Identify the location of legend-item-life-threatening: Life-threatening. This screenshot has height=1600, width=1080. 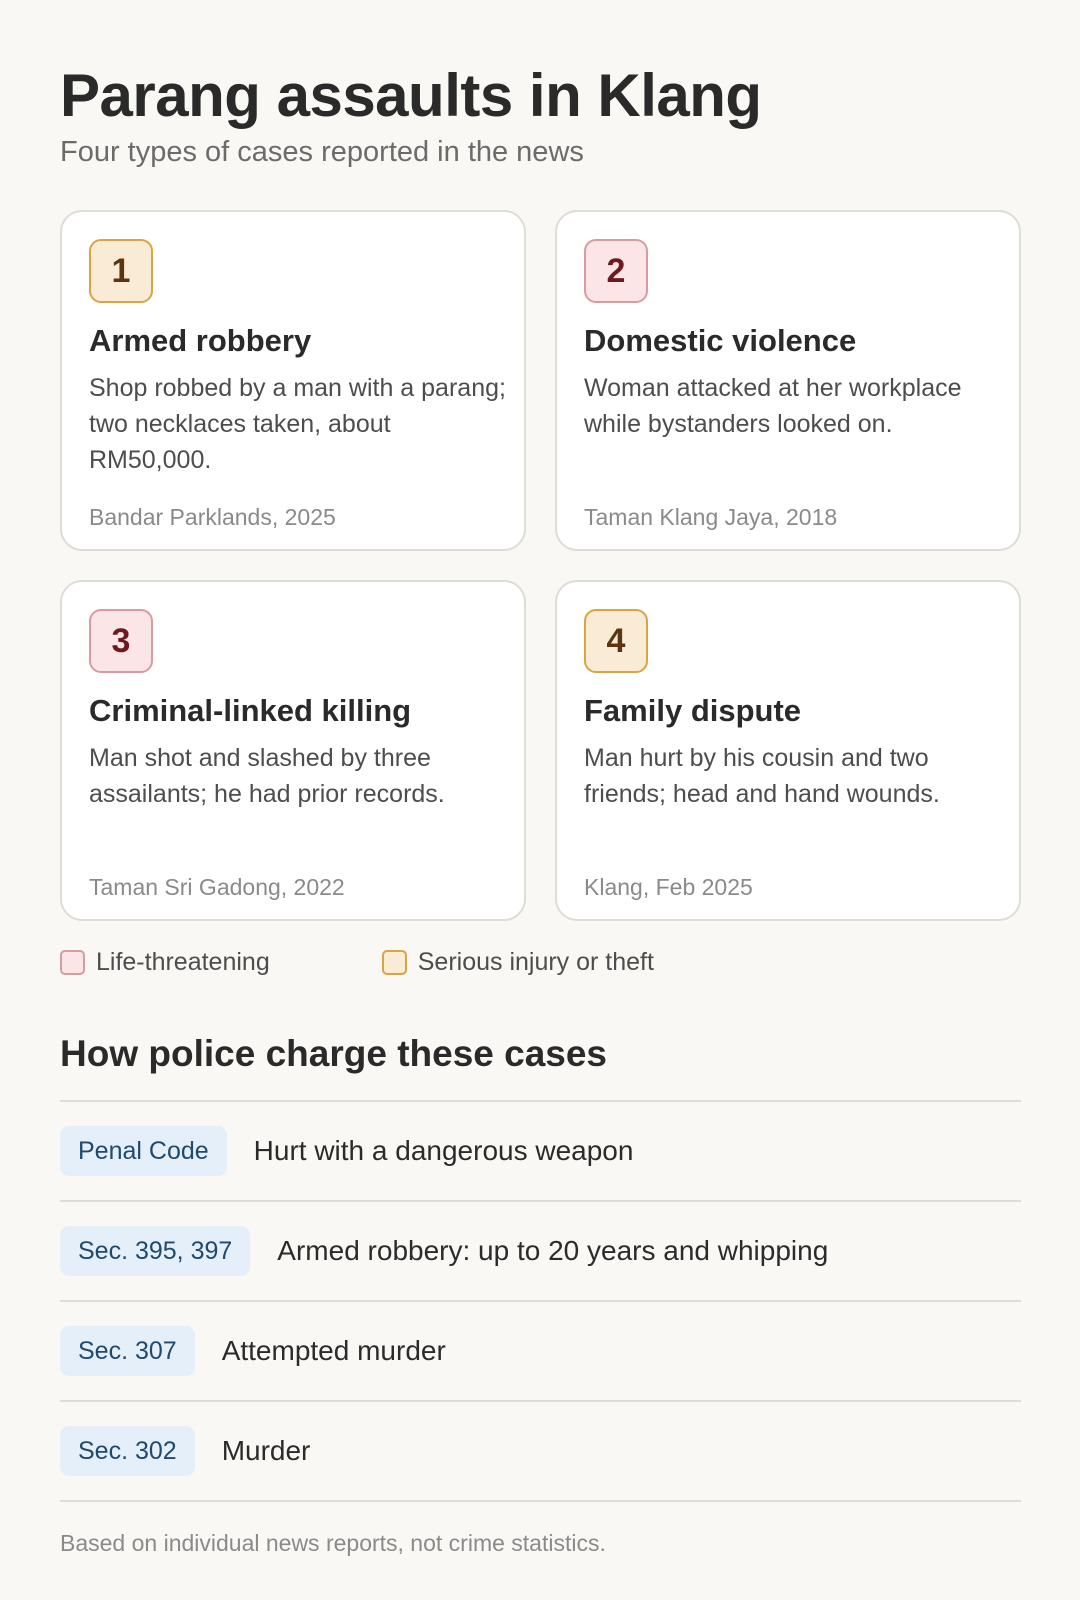
(165, 962).